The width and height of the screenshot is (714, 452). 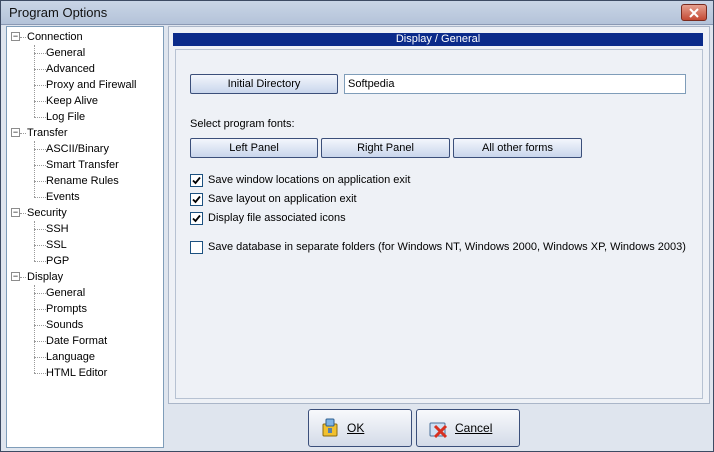 I want to click on tree-item: Smart Transfer, so click(x=82, y=165).